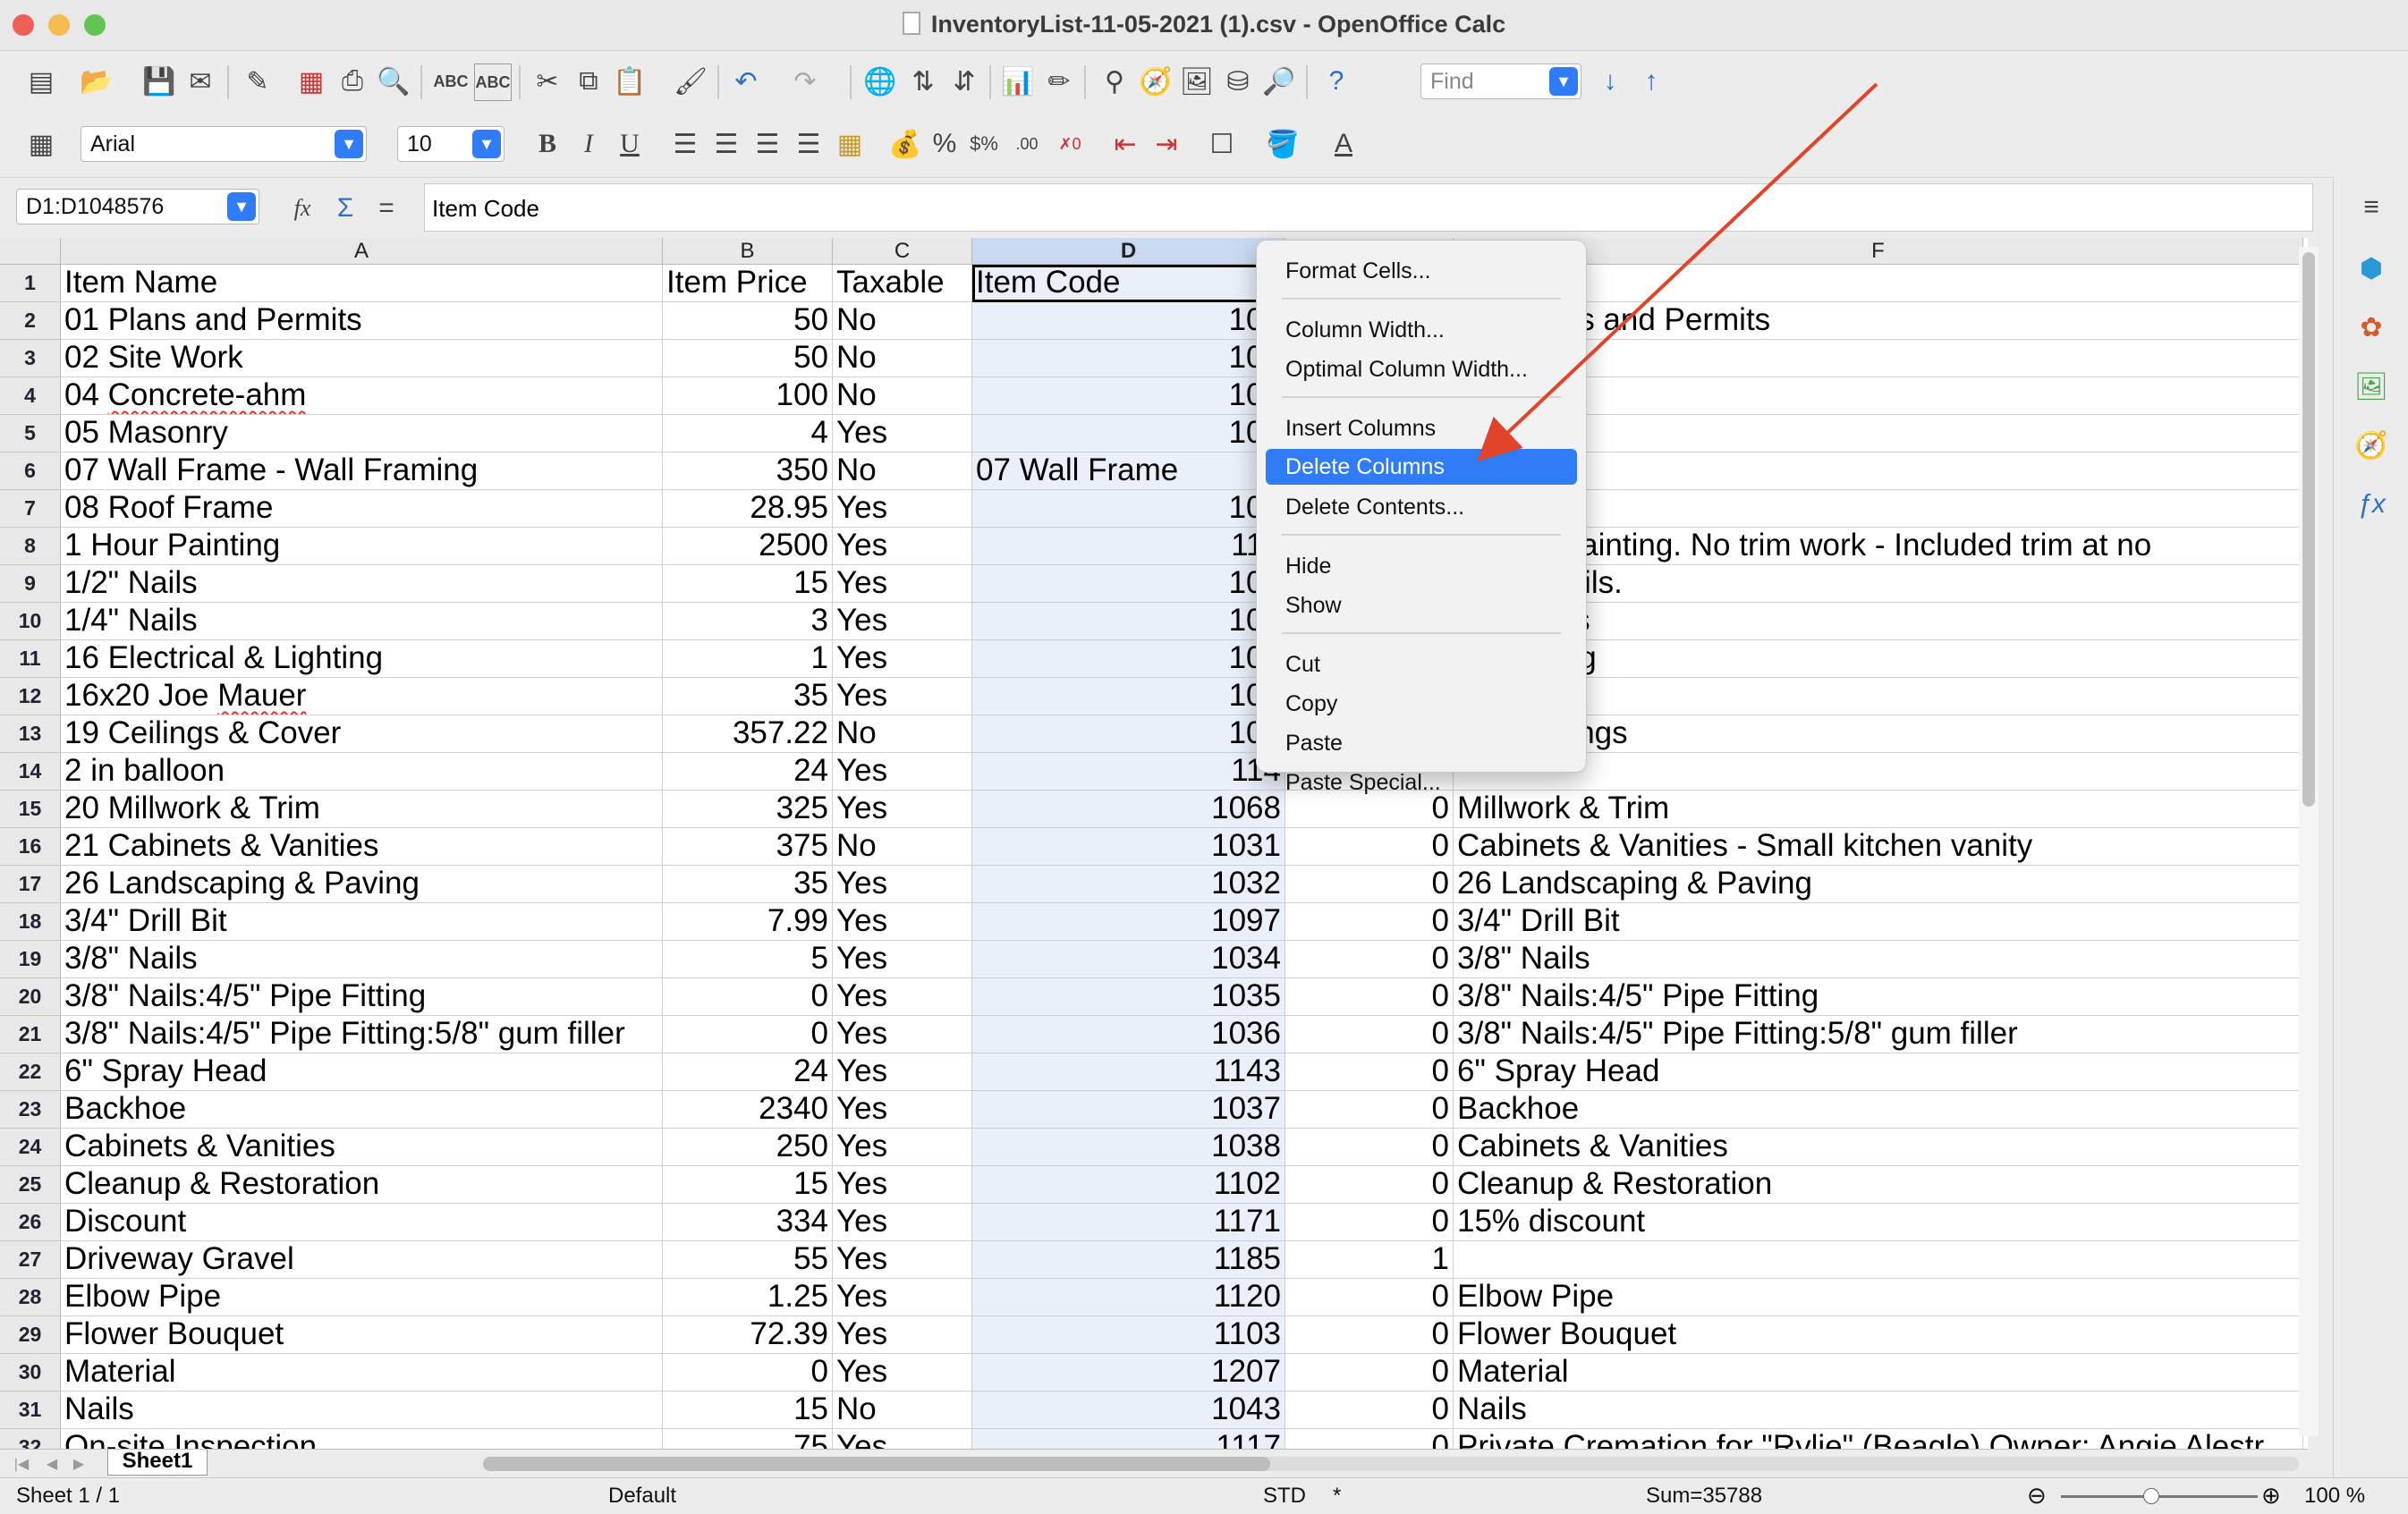 The width and height of the screenshot is (2408, 1514). What do you see at coordinates (362, 1410) in the screenshot?
I see `cell-a31: Nails` at bounding box center [362, 1410].